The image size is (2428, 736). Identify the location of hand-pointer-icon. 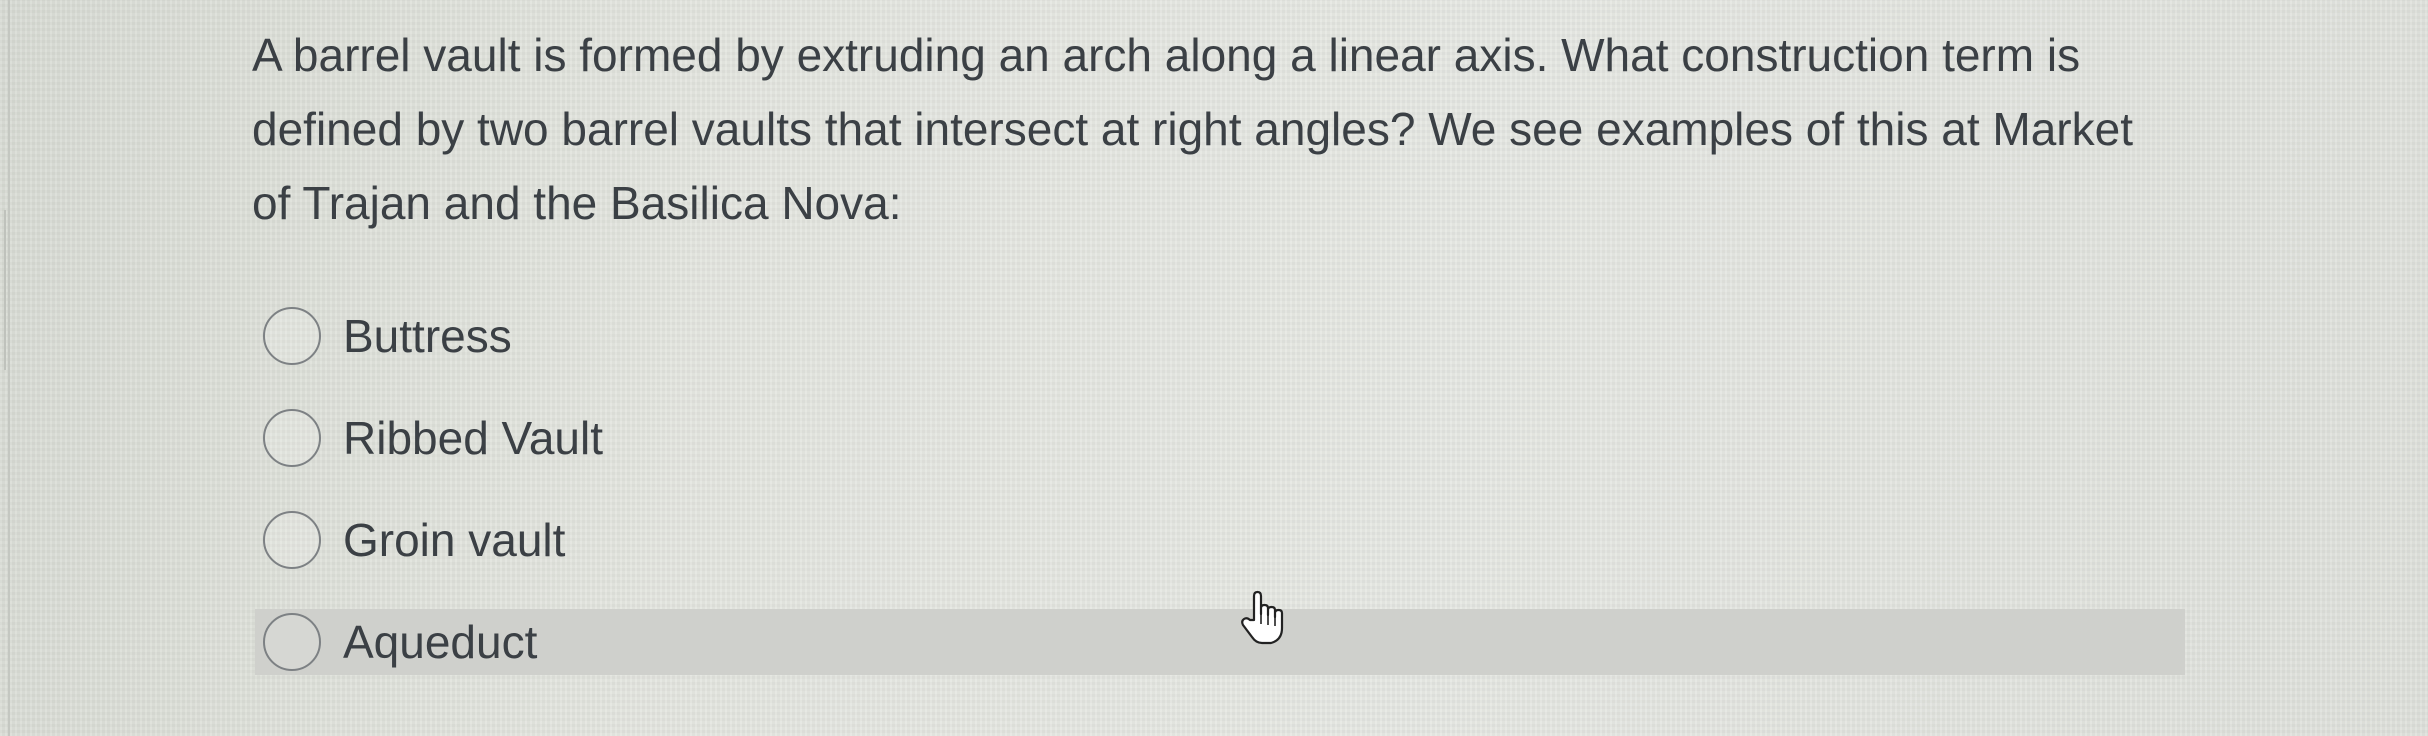
(1262, 617).